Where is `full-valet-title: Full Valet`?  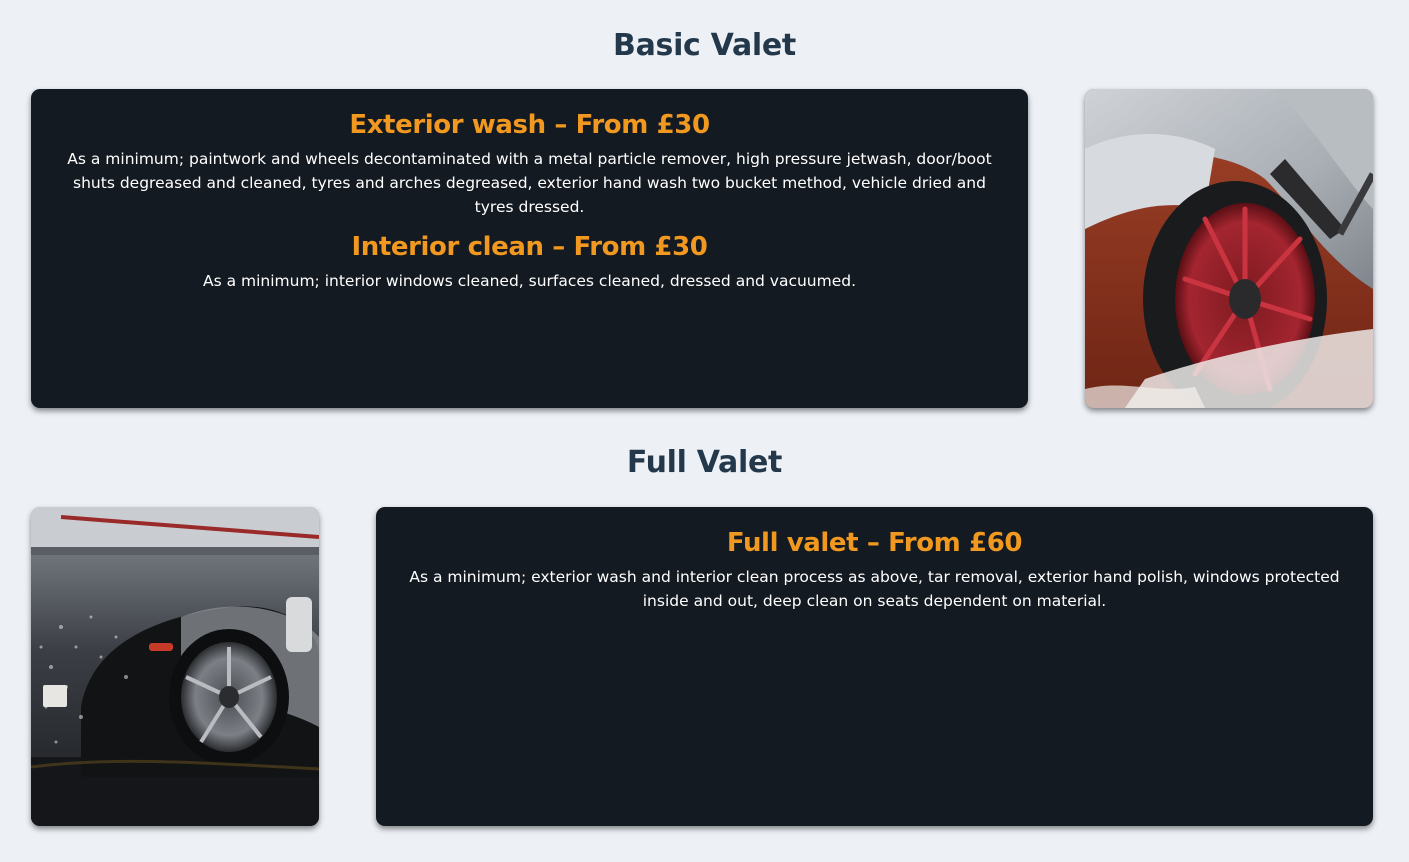
full-valet-title: Full Valet is located at coordinates (704, 462).